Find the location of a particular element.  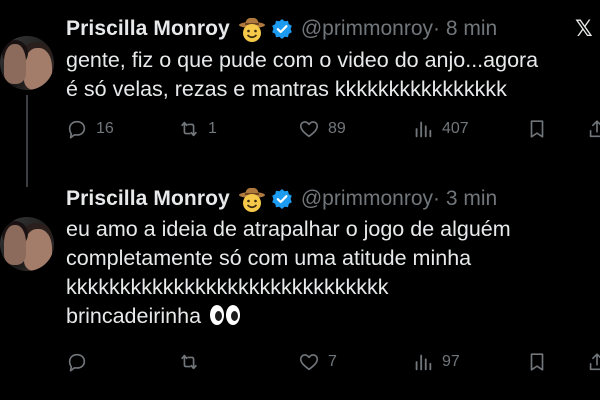

view-count: 407 is located at coordinates (455, 128).